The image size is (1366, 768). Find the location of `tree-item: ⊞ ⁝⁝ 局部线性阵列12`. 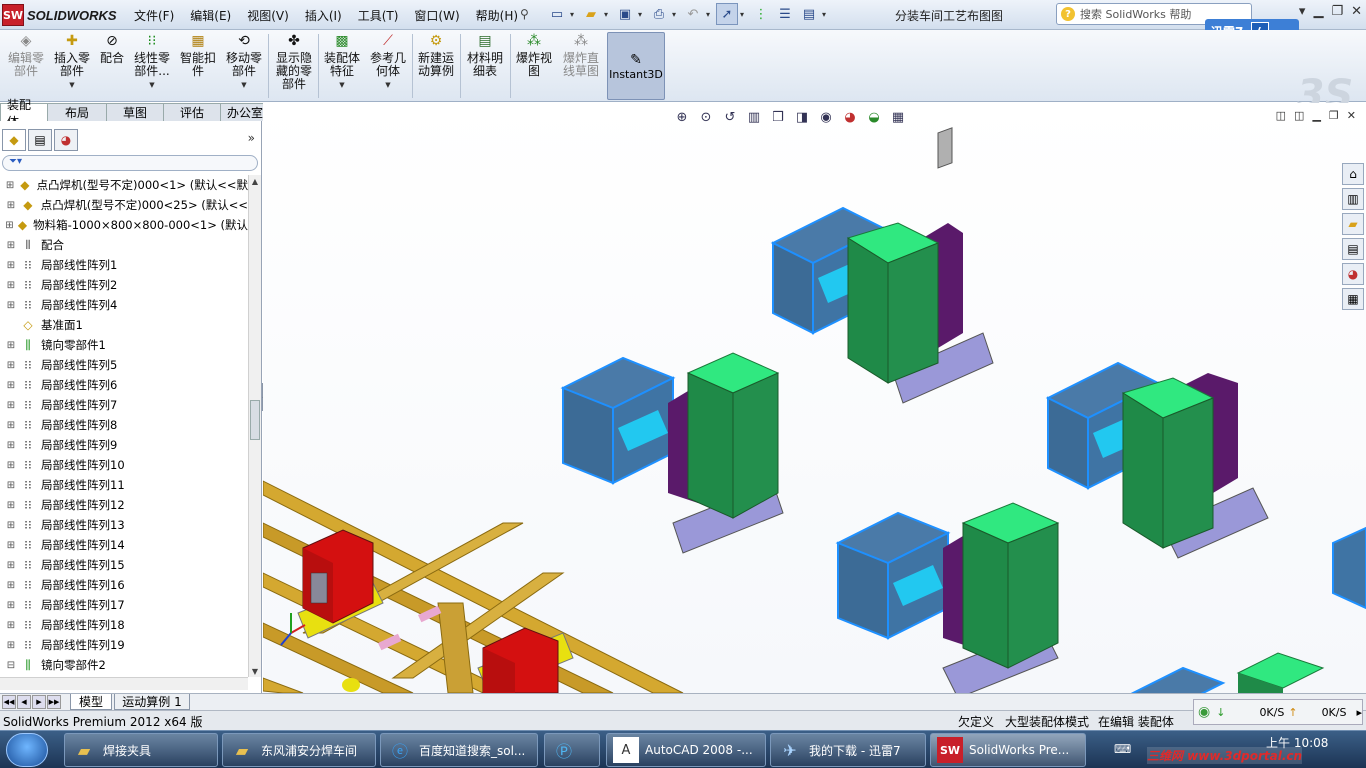

tree-item: ⊞ ⁝⁝ 局部线性阵列12 is located at coordinates (124, 505).